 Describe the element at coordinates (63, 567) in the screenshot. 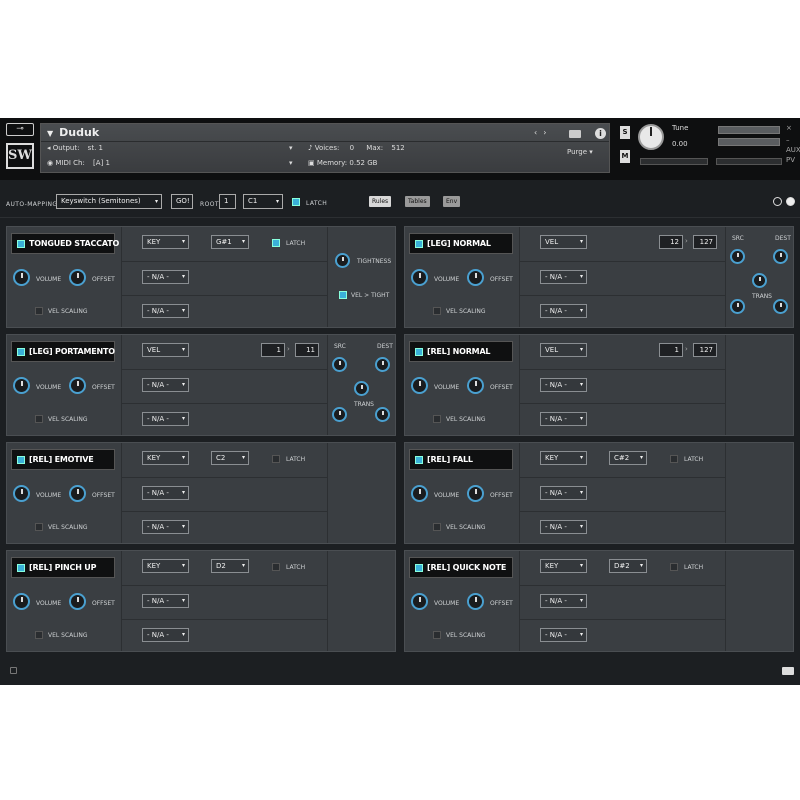

I see `articulation-name-box: [REL] PINCH UP` at that location.